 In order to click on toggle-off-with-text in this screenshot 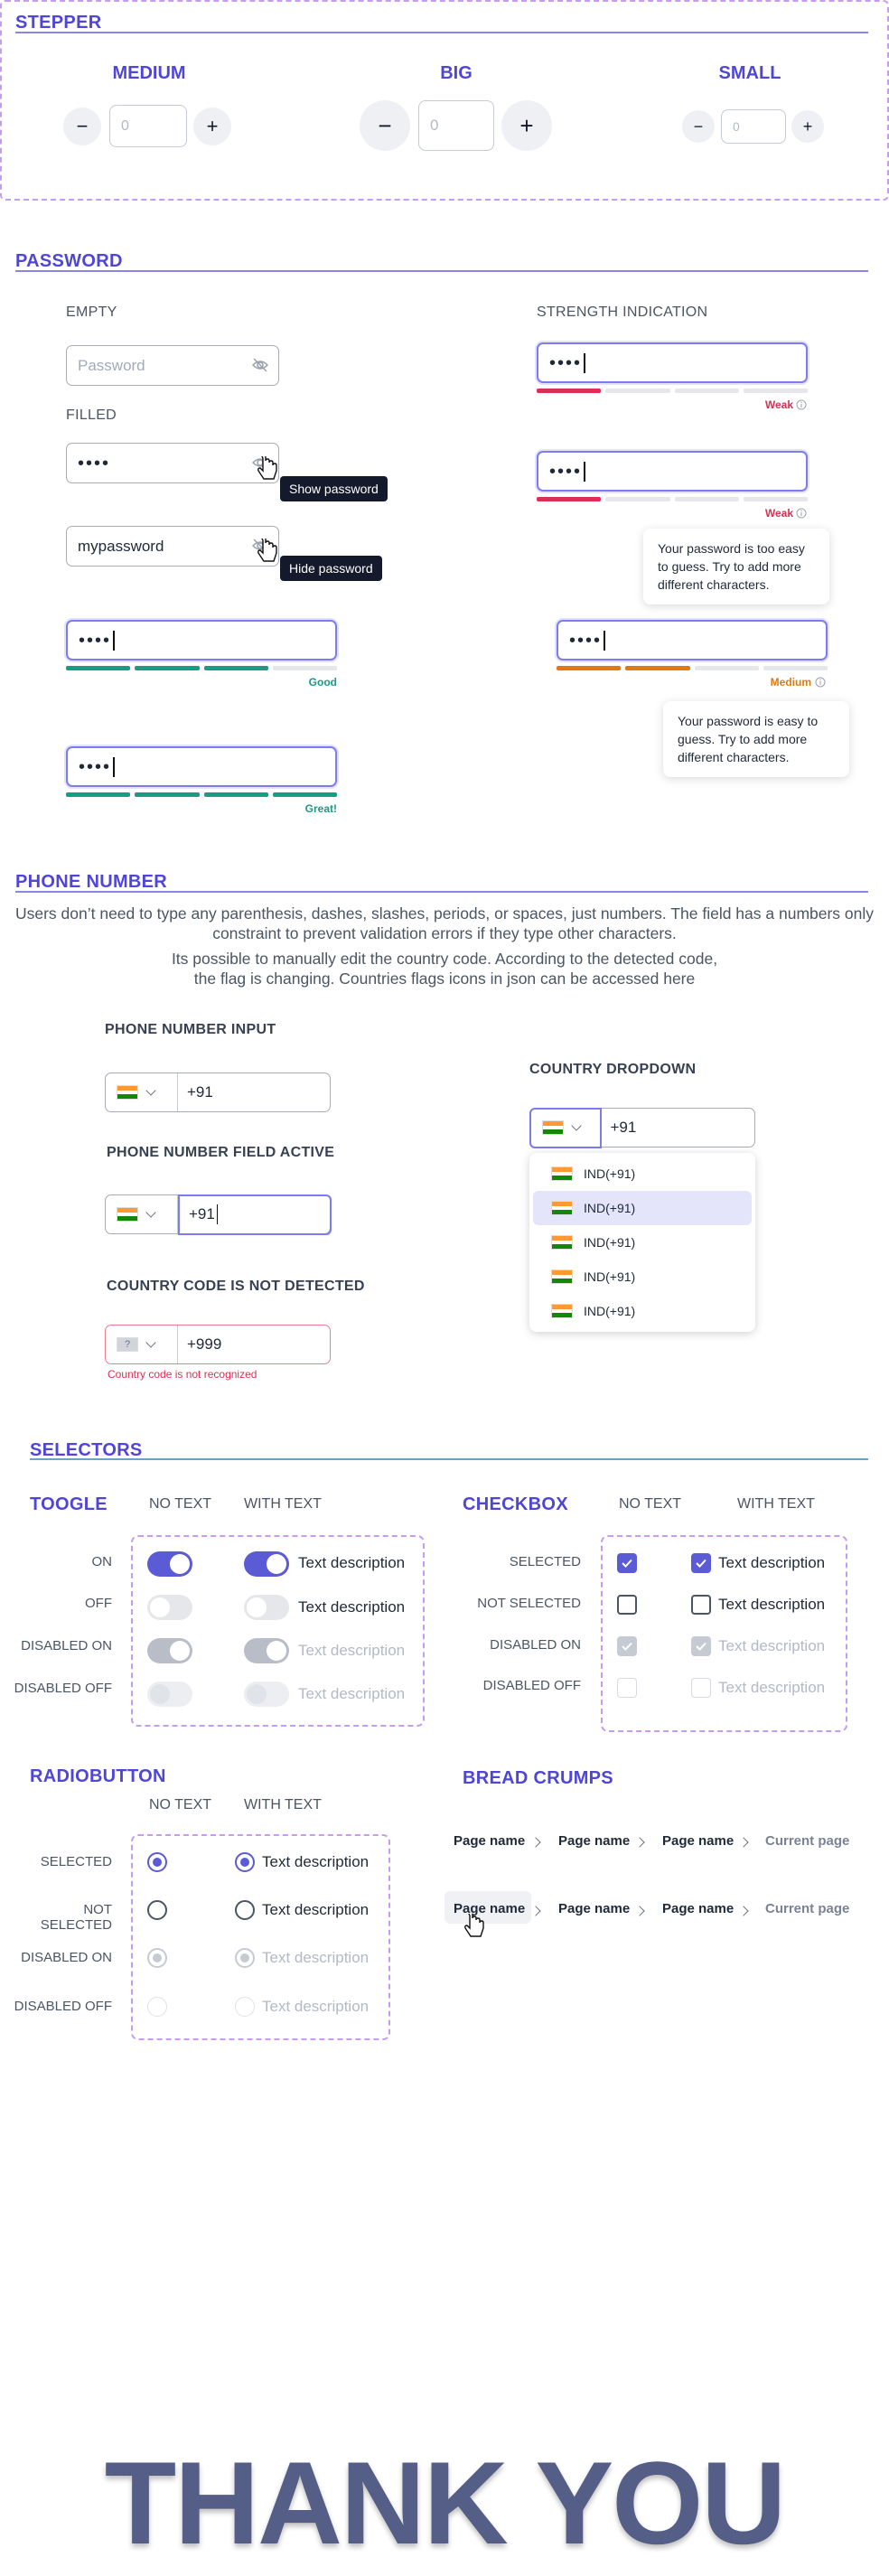, I will do `click(266, 1607)`.